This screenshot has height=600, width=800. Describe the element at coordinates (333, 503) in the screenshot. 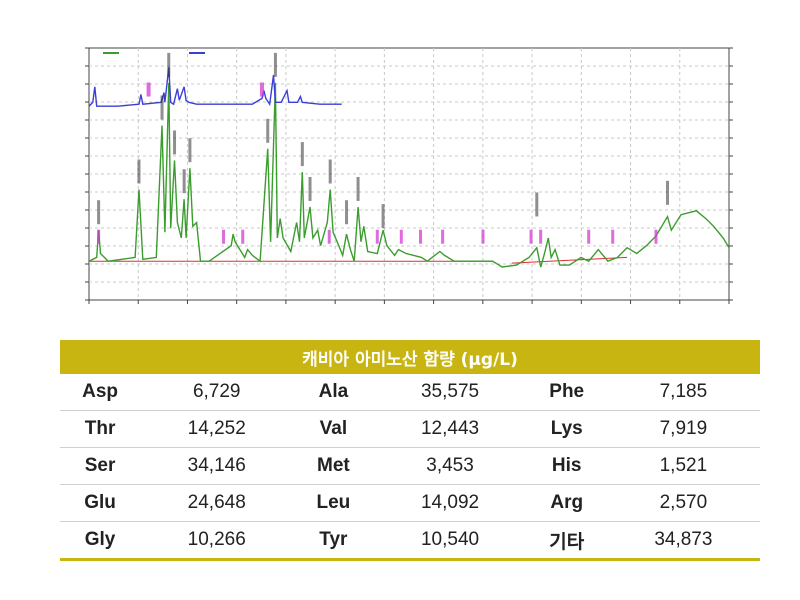

I see `amino-acid-name: Leu` at that location.